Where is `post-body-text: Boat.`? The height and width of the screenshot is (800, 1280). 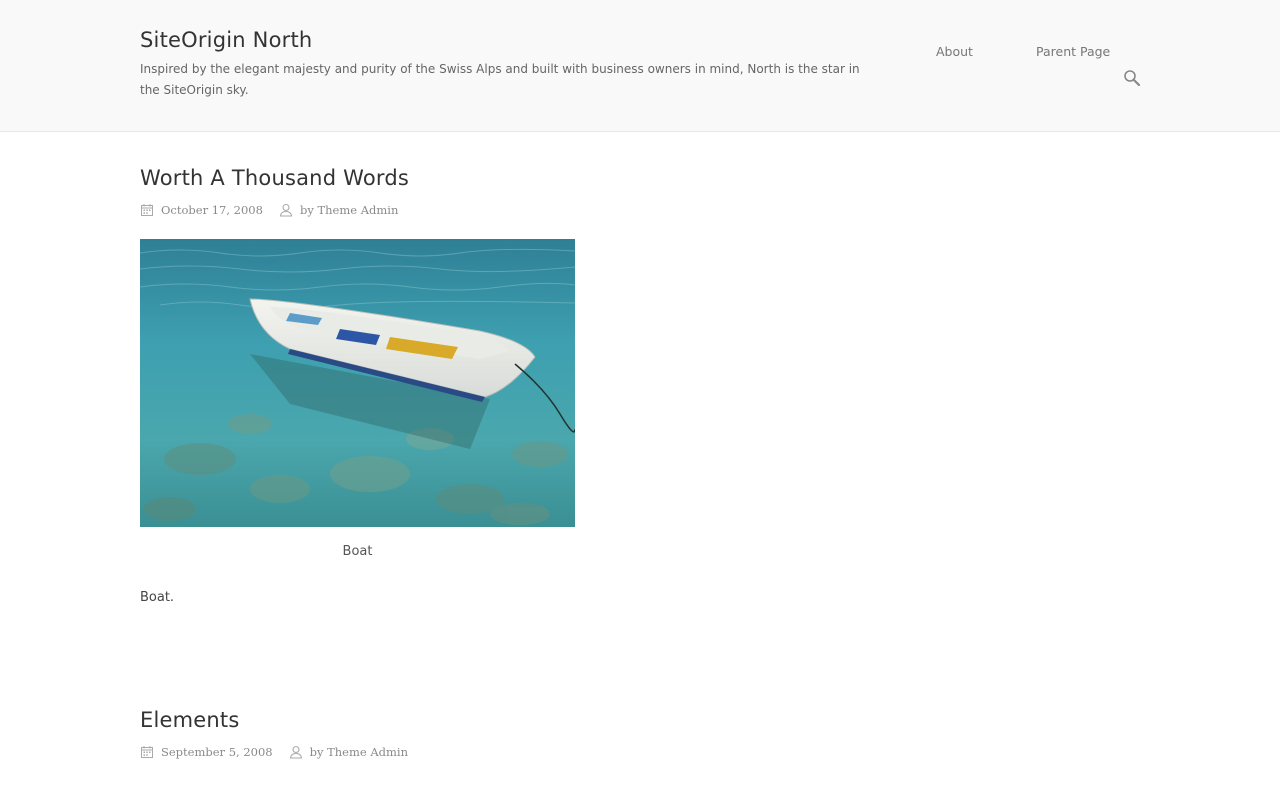 post-body-text: Boat. is located at coordinates (157, 597).